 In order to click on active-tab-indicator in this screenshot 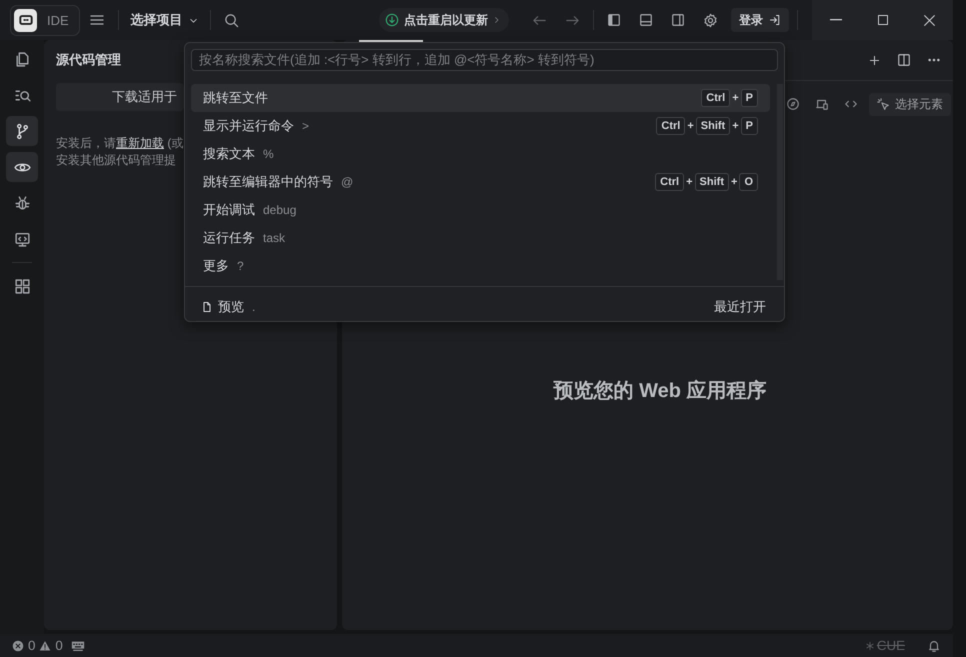, I will do `click(391, 41)`.